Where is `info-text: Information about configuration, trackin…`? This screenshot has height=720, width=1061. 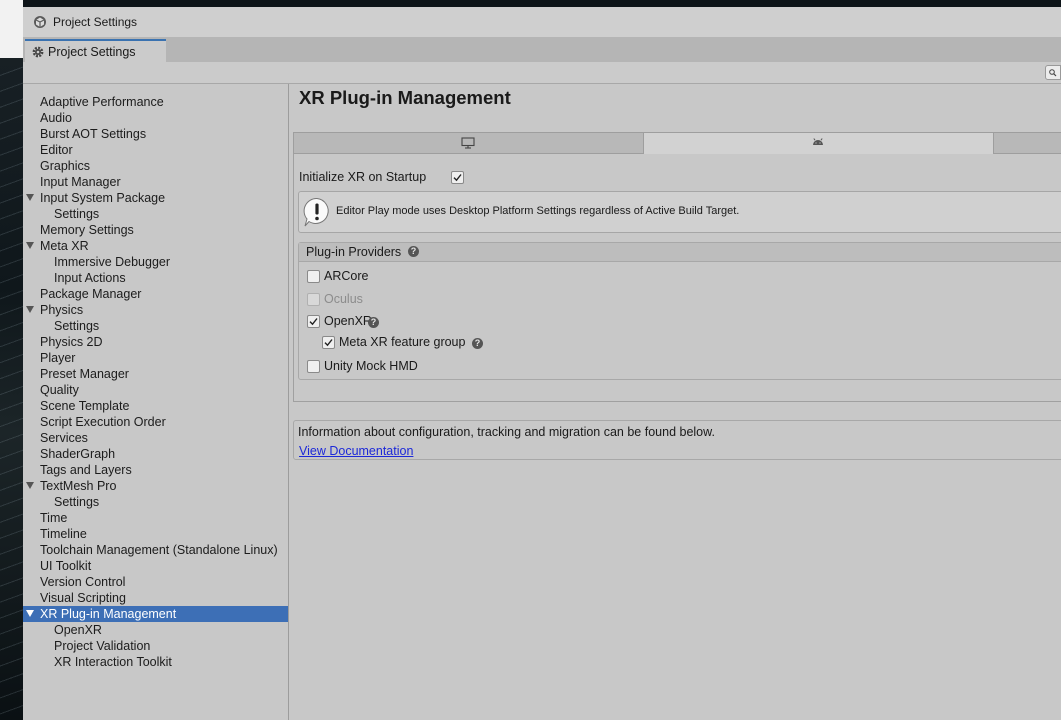 info-text: Information about configuration, trackin… is located at coordinates (506, 432).